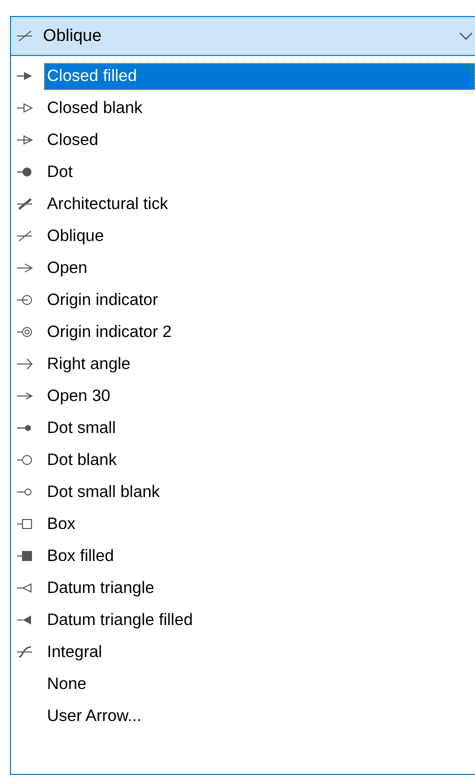 The width and height of the screenshot is (475, 775). Describe the element at coordinates (25, 364) in the screenshot. I see `arrow-icon` at that location.